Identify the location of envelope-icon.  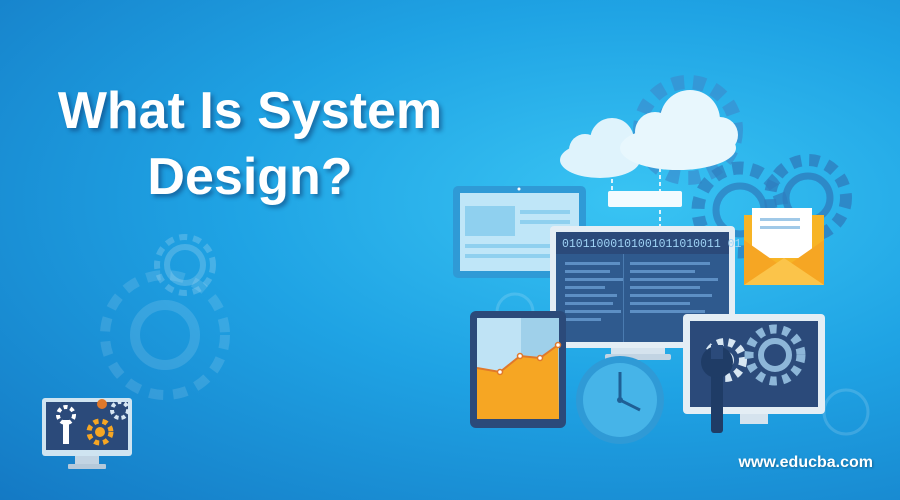
(784, 246).